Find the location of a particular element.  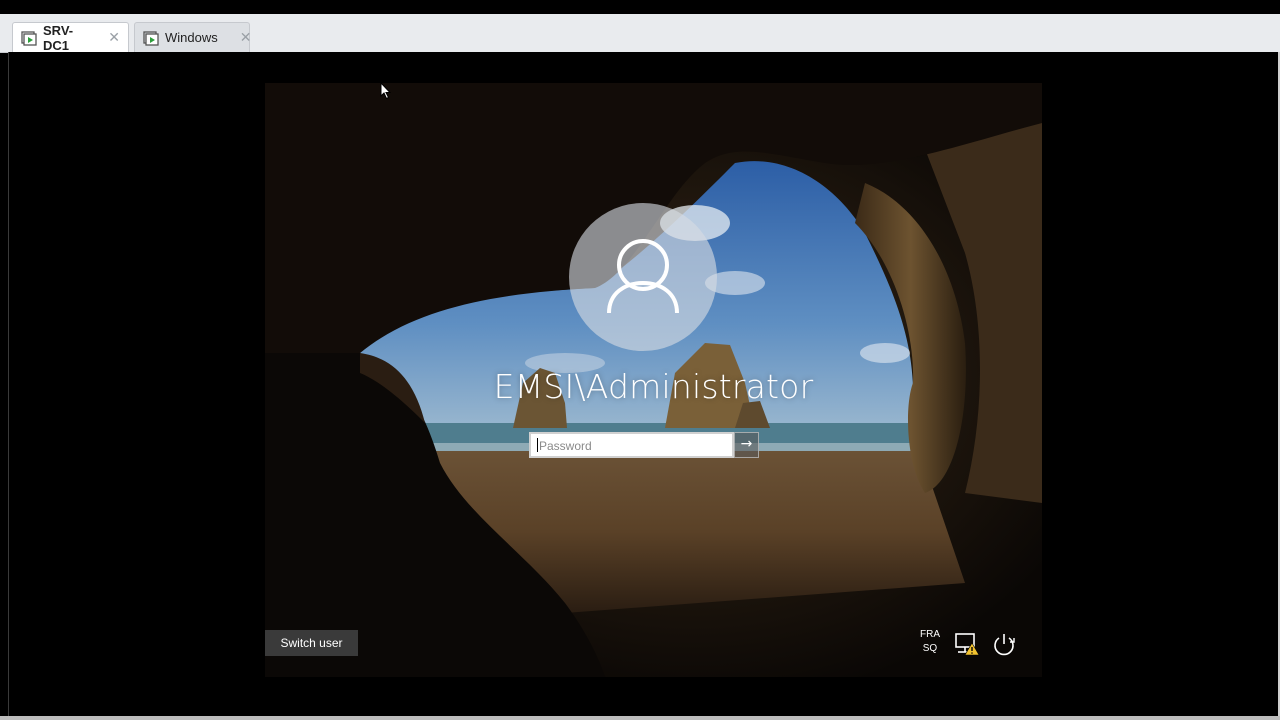

network-warning-icon is located at coordinates (967, 644).